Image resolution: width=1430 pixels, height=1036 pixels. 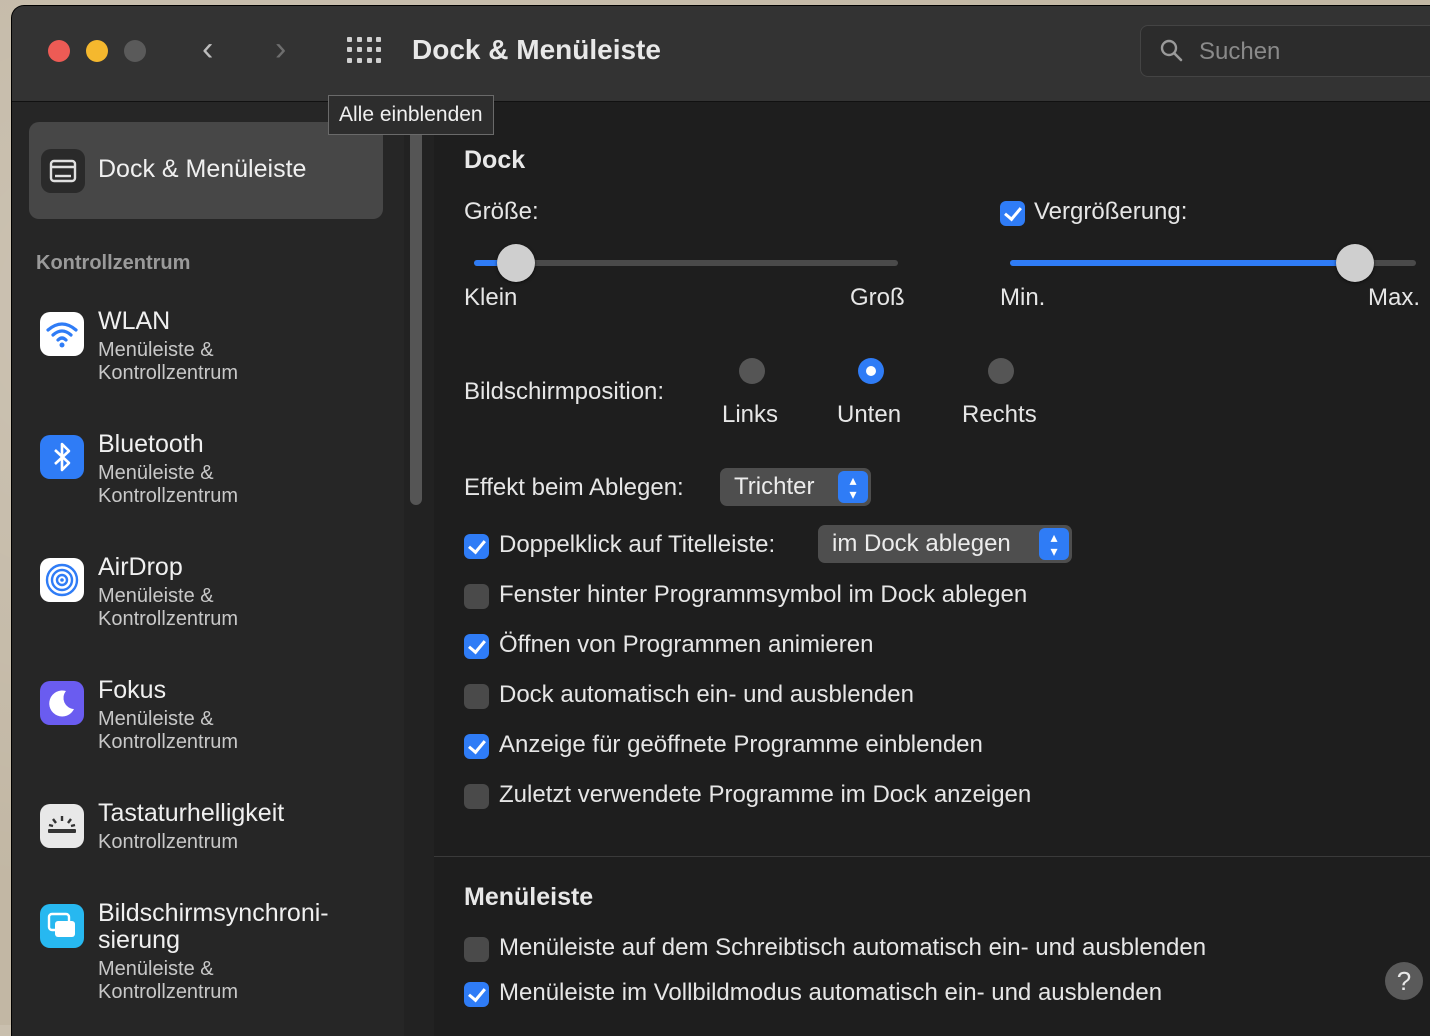 I want to click on screen-mirroring-icon, so click(x=62, y=926).